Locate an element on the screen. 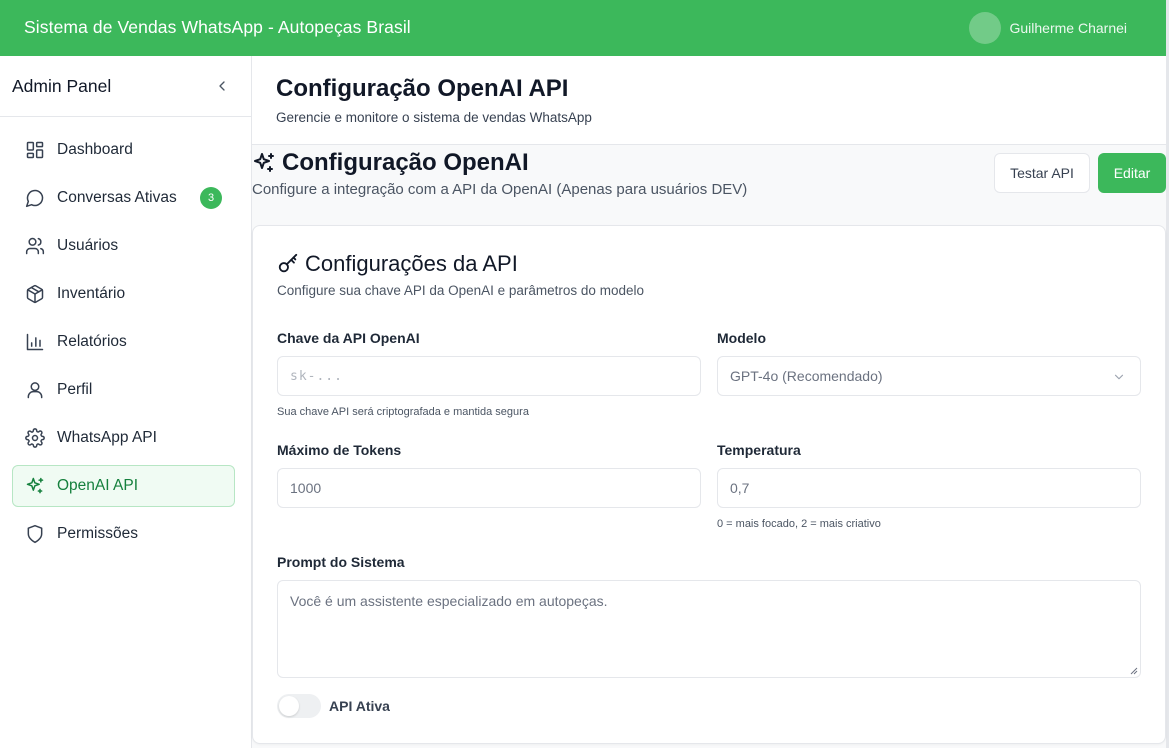 The height and width of the screenshot is (748, 1169). model-selected-value: GPT-4o (Recomendado) is located at coordinates (806, 376).